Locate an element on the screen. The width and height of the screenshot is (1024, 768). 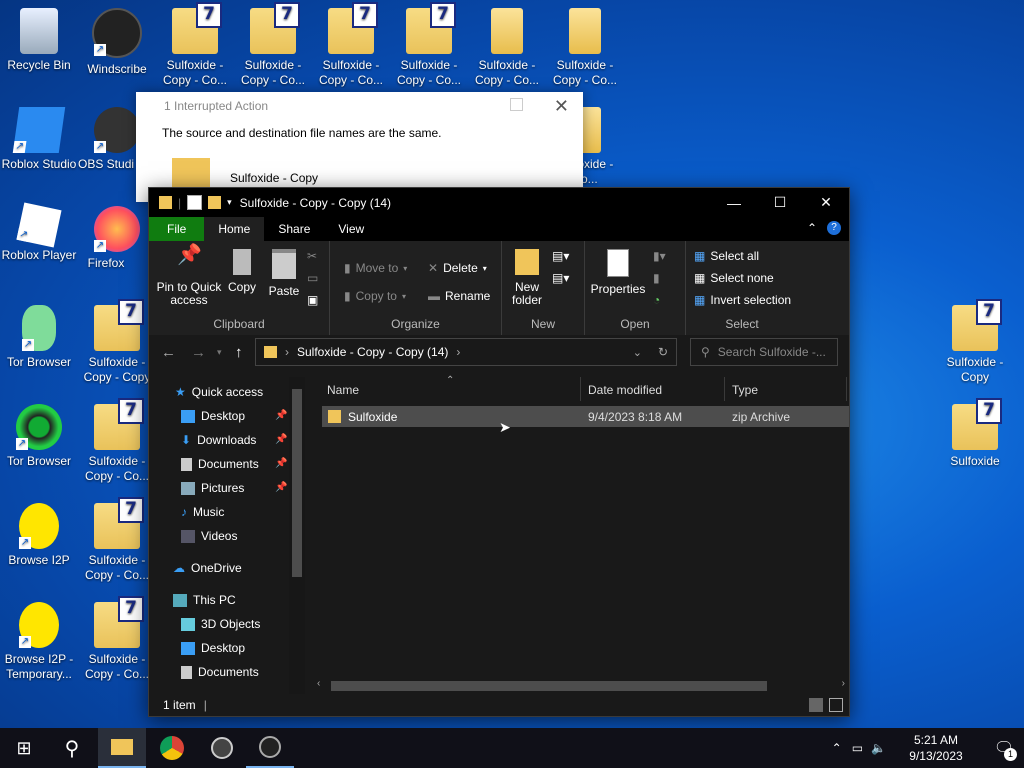
up-icon: ↑ is located at coordinates (239, 352).